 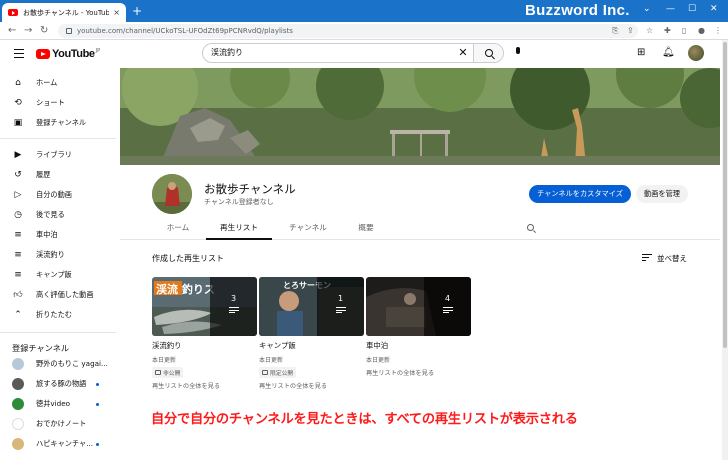 I want to click on tab-about: 概要, so click(x=366, y=229).